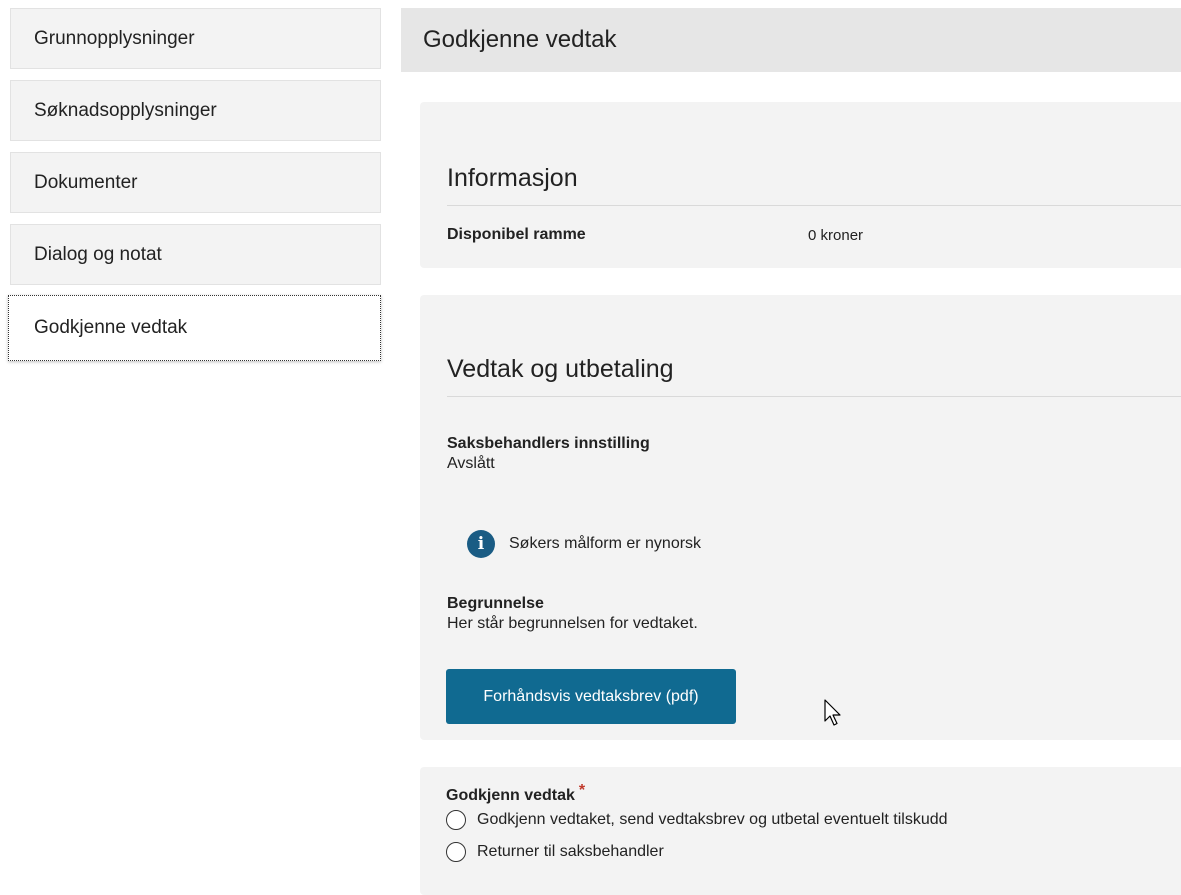  Describe the element at coordinates (111, 327) in the screenshot. I see `sidebar-item-label: Godkjenne vedtak` at that location.